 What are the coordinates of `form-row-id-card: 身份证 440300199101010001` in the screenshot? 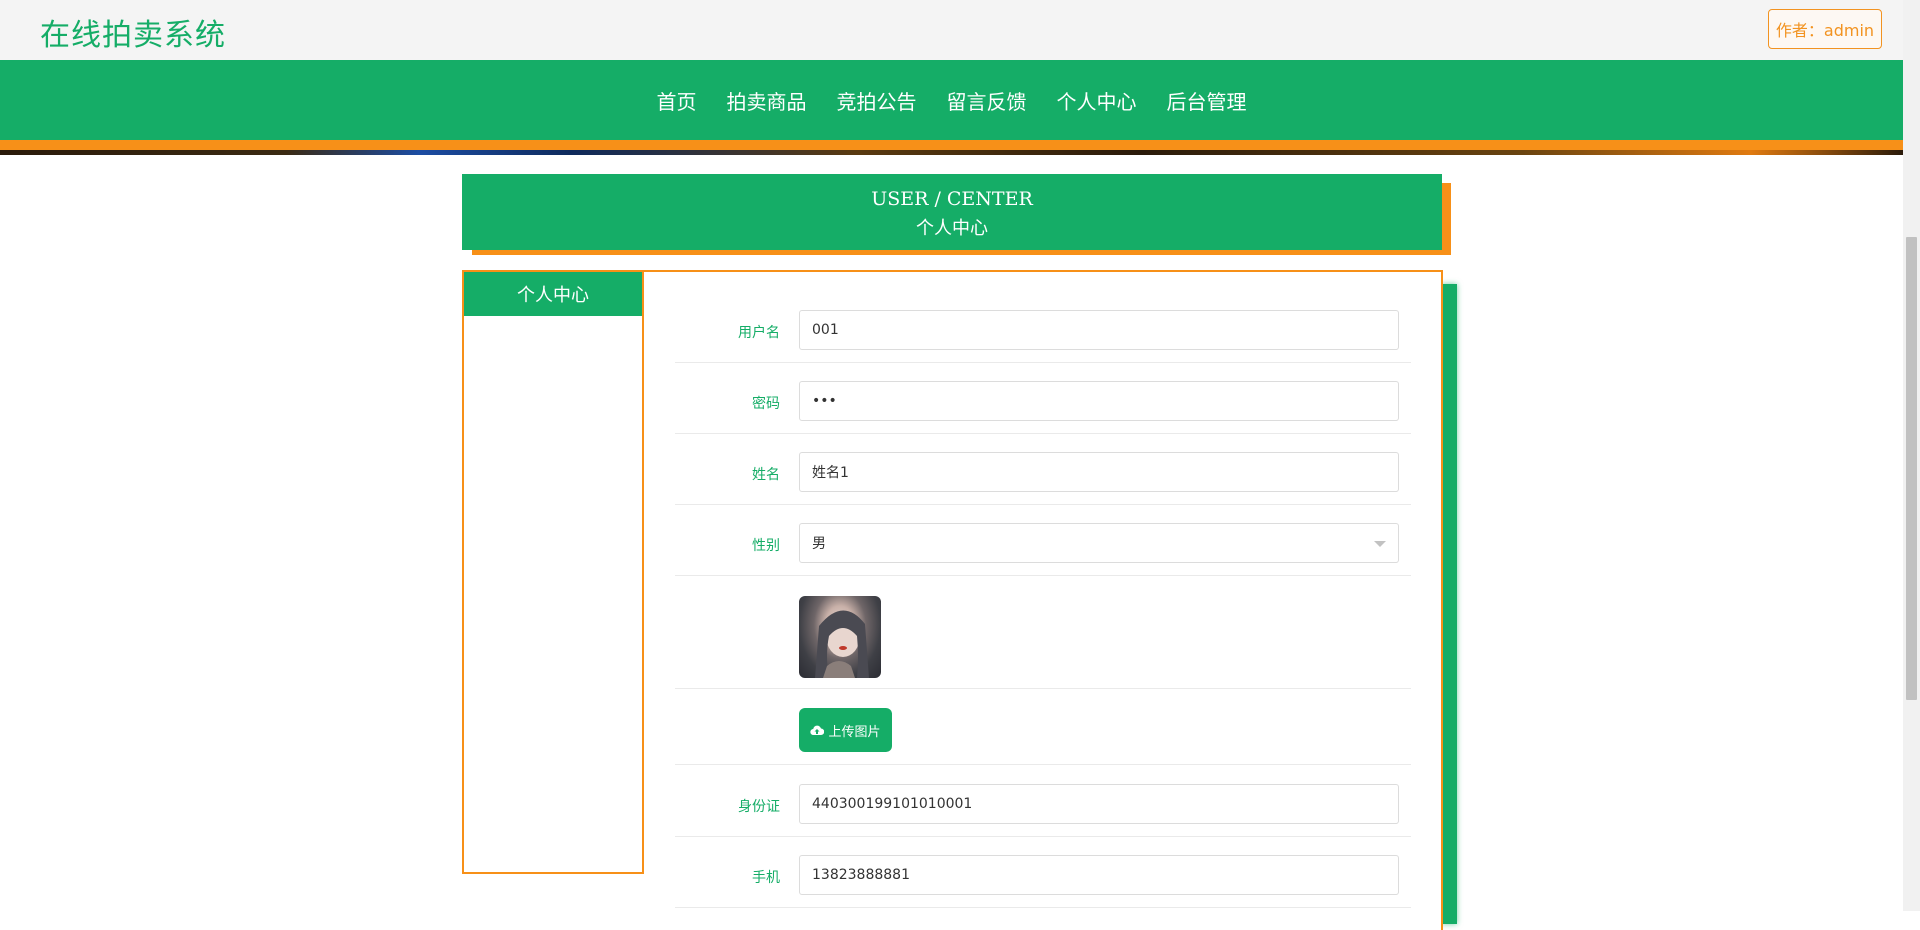 It's located at (1043, 810).